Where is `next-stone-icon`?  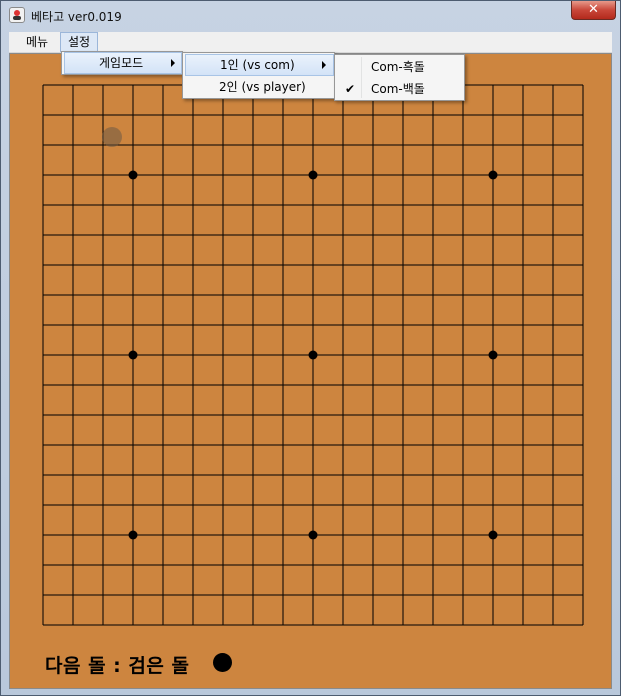 next-stone-icon is located at coordinates (222, 662).